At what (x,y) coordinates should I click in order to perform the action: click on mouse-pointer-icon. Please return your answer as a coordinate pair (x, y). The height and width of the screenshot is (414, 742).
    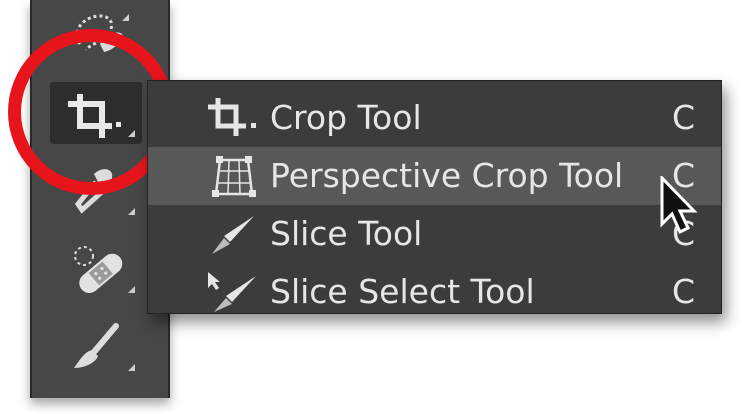
    Looking at the image, I should click on (679, 205).